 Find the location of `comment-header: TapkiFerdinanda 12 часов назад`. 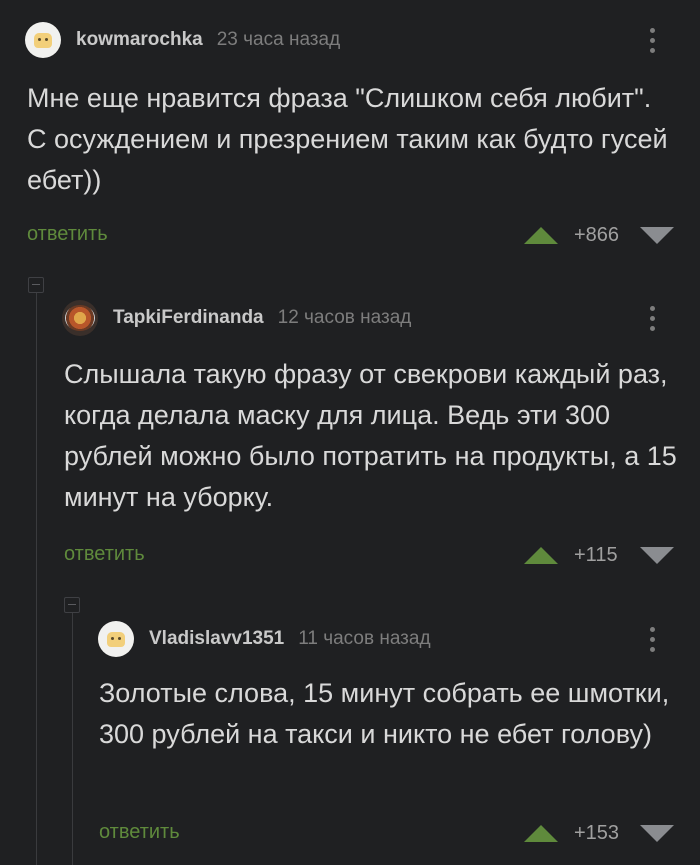

comment-header: TapkiFerdinanda 12 часов назад is located at coordinates (236, 318).